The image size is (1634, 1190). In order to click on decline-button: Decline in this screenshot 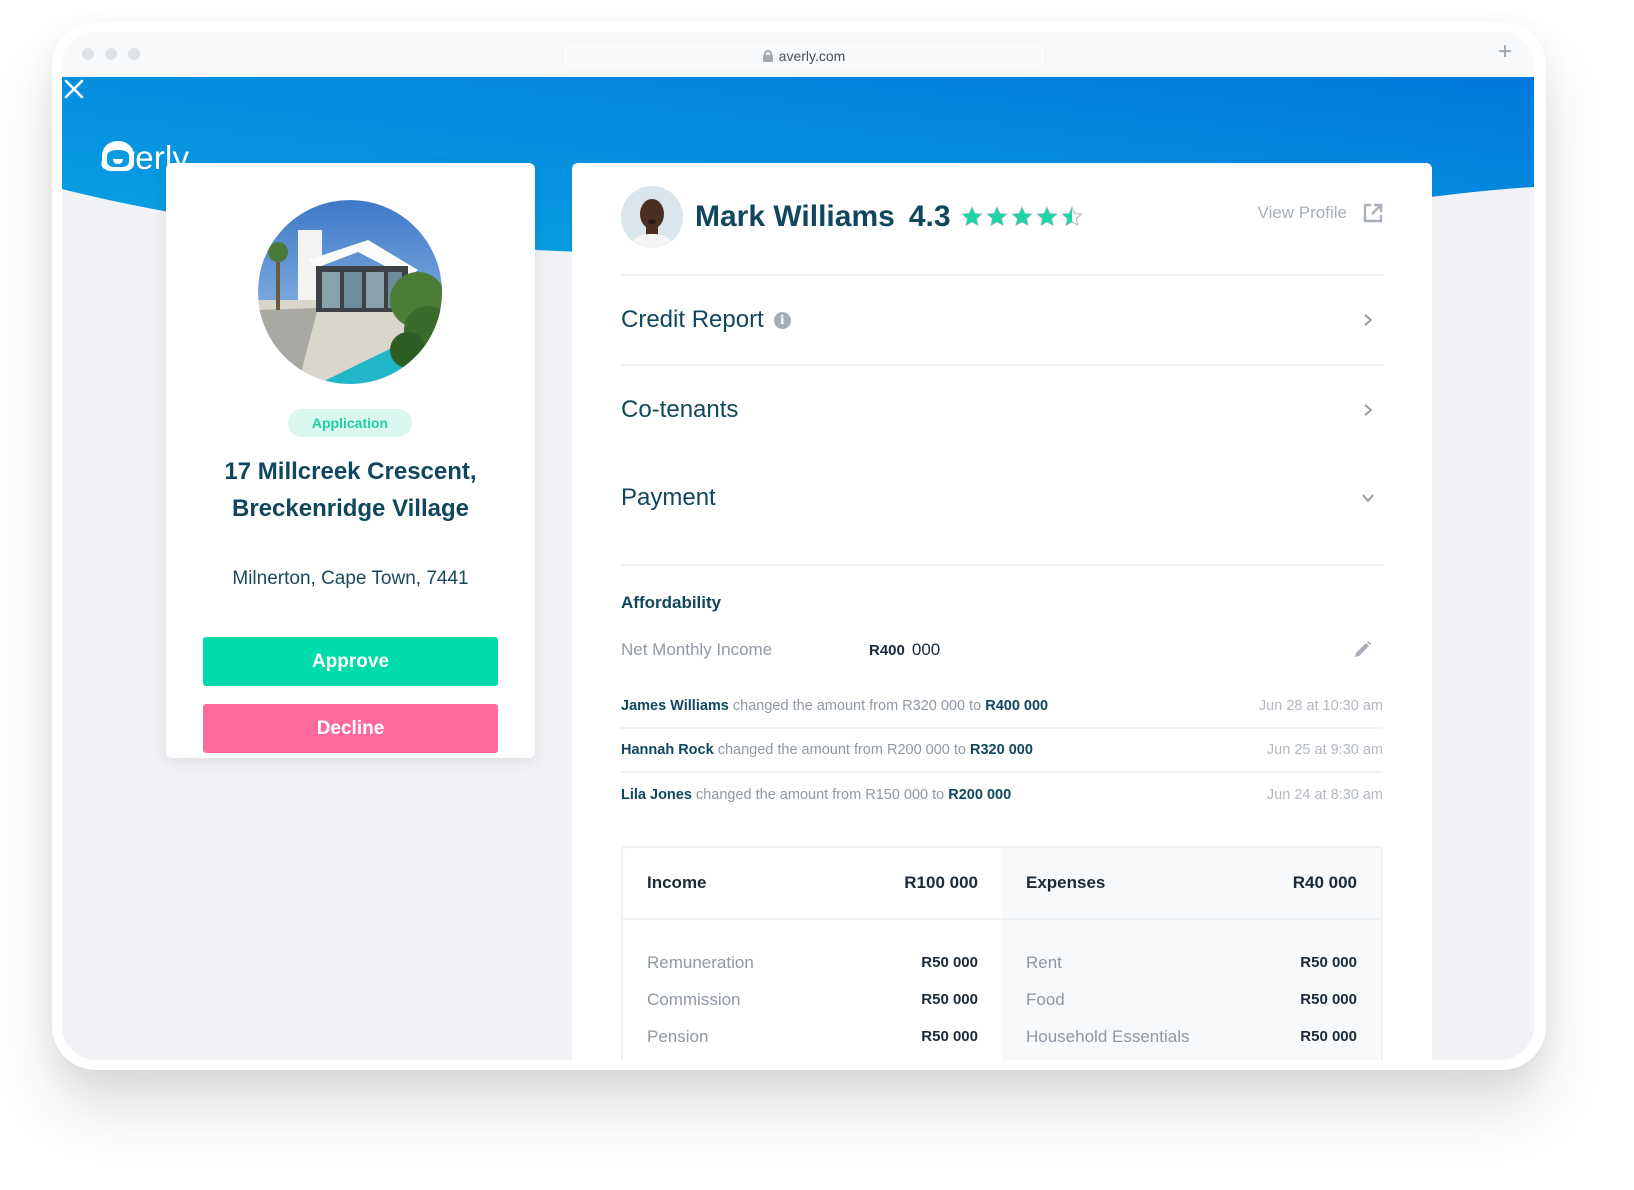, I will do `click(350, 728)`.